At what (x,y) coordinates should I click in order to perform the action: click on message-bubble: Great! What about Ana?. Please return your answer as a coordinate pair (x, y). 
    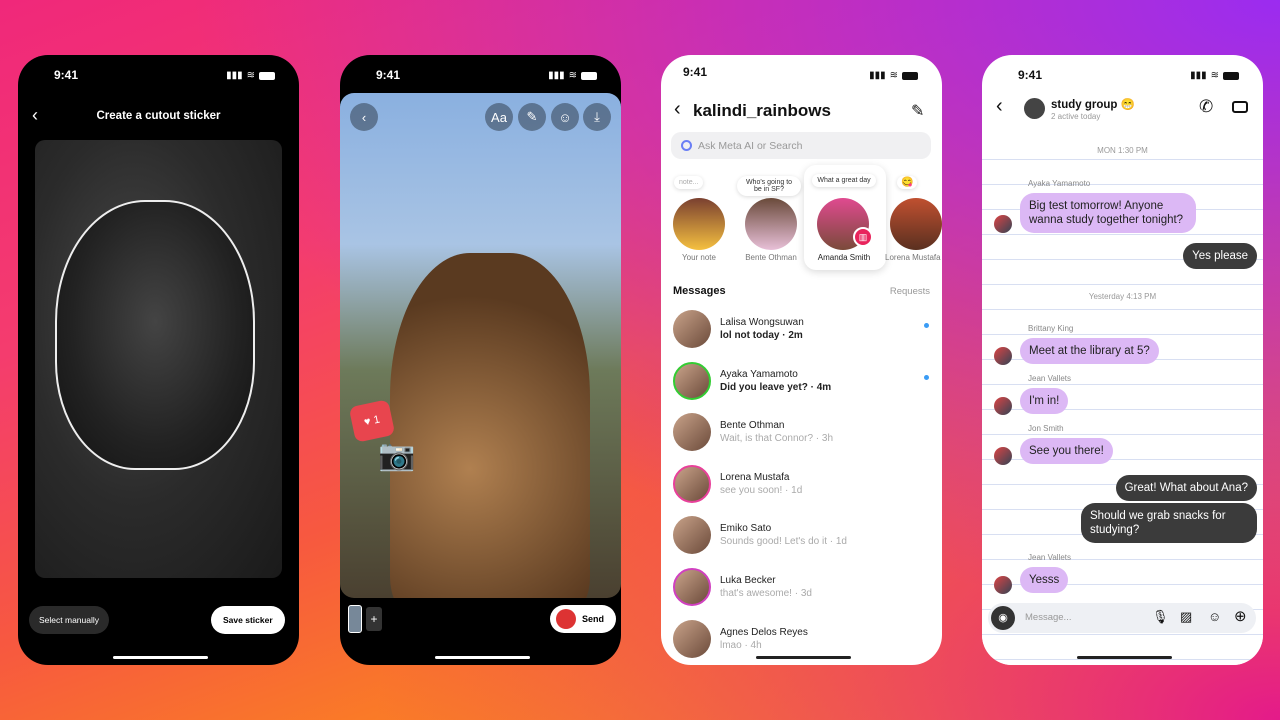
    Looking at the image, I should click on (1186, 488).